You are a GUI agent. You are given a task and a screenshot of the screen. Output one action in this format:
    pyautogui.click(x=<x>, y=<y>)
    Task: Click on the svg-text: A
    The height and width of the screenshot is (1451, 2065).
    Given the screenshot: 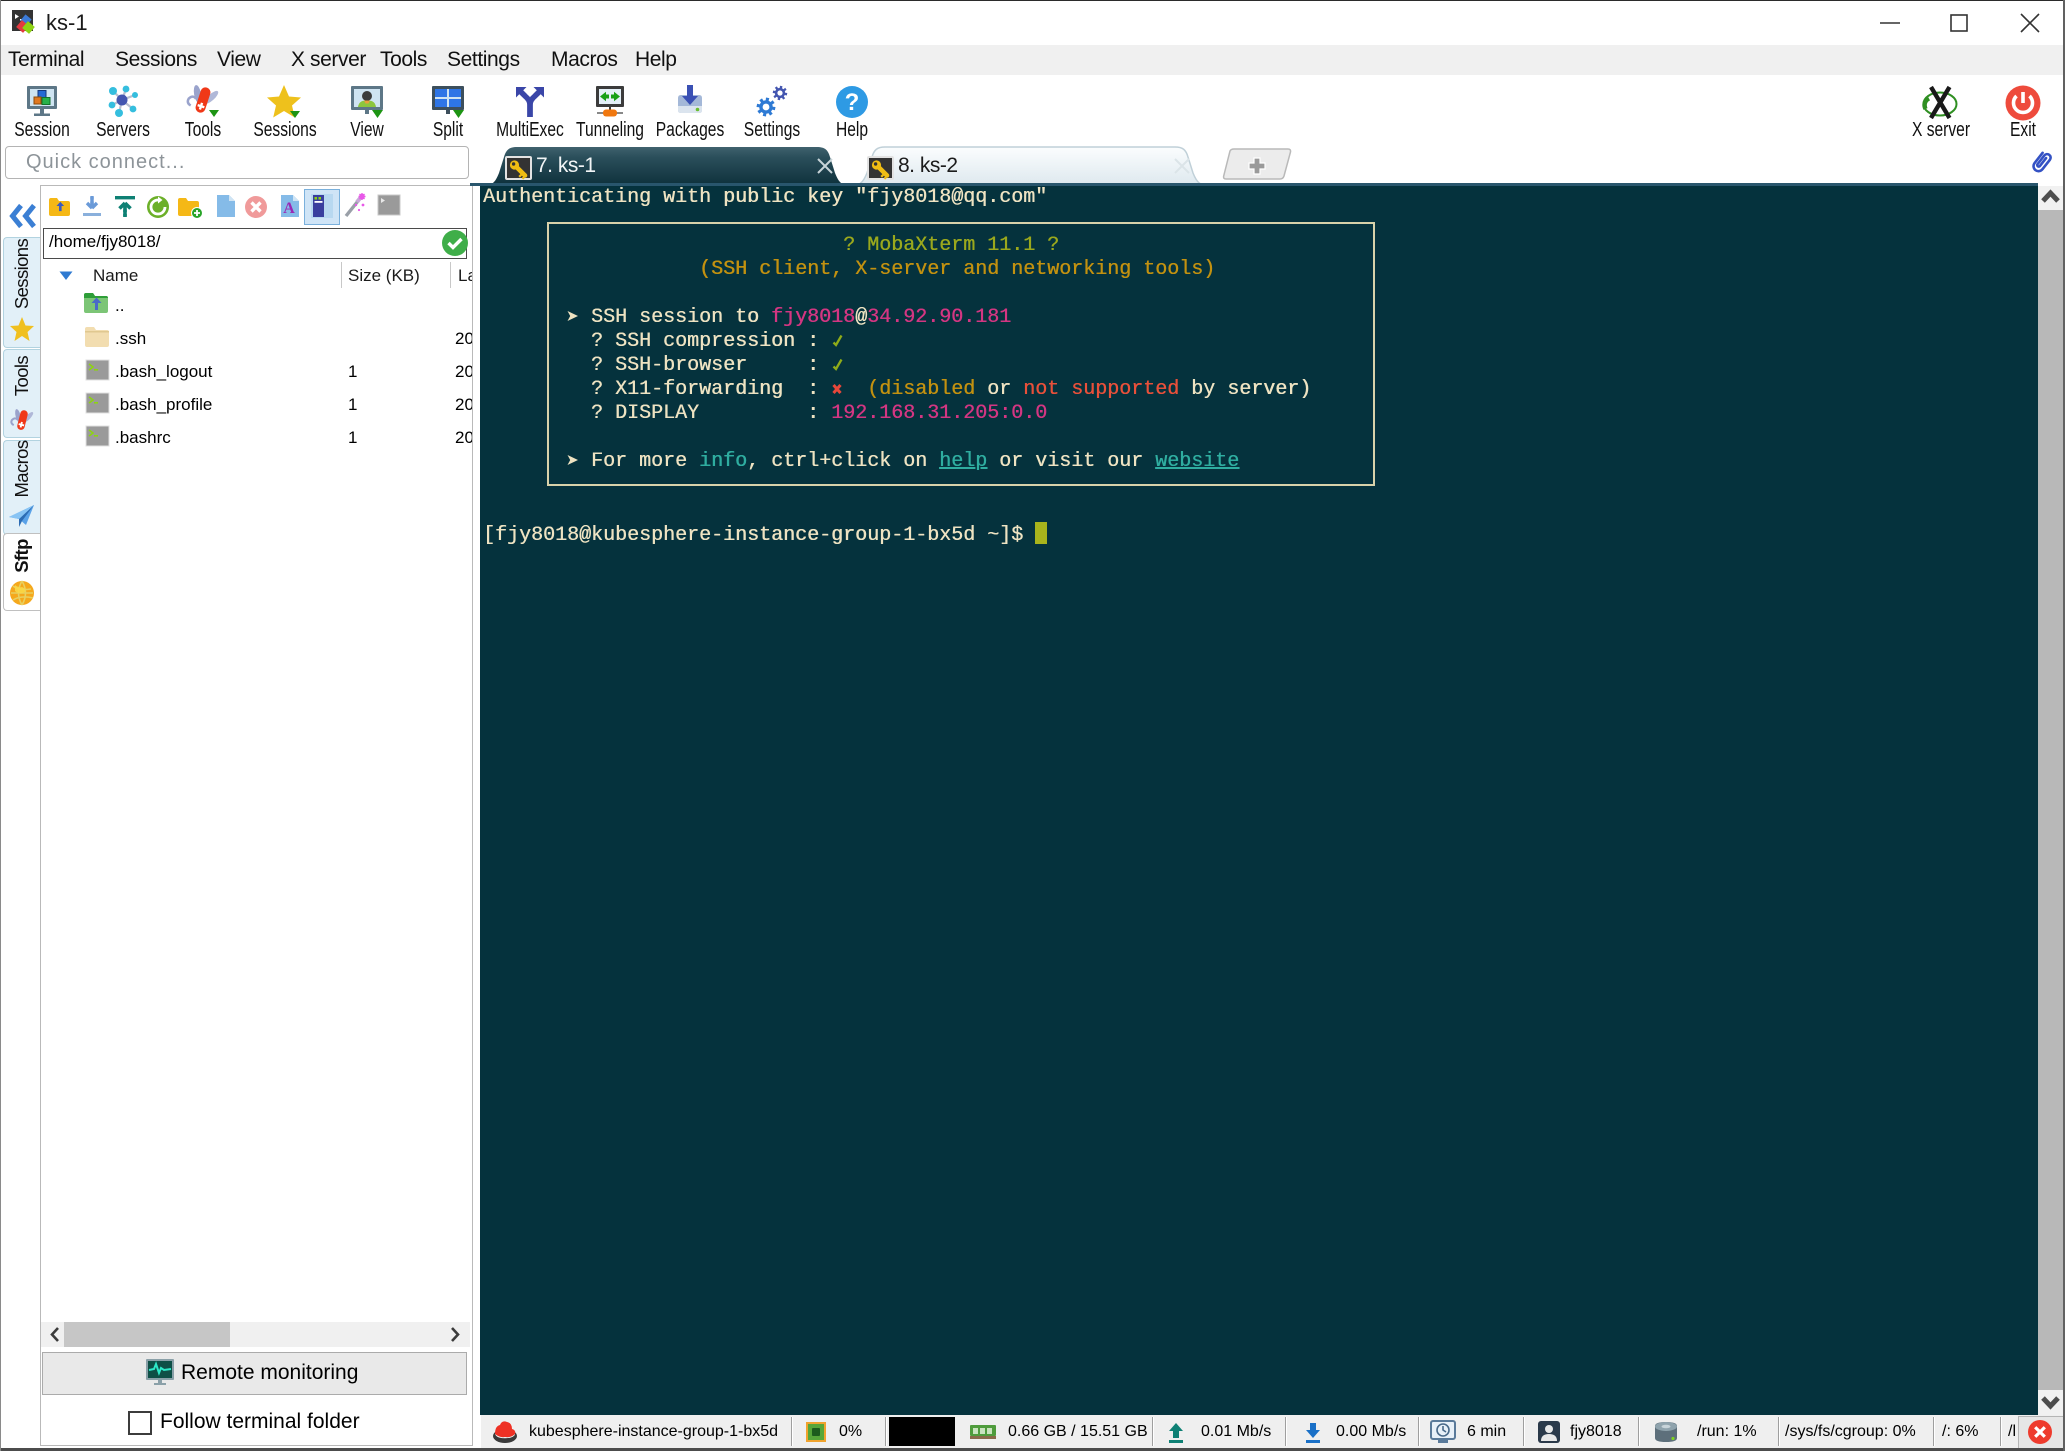 What is the action you would take?
    pyautogui.click(x=289, y=208)
    